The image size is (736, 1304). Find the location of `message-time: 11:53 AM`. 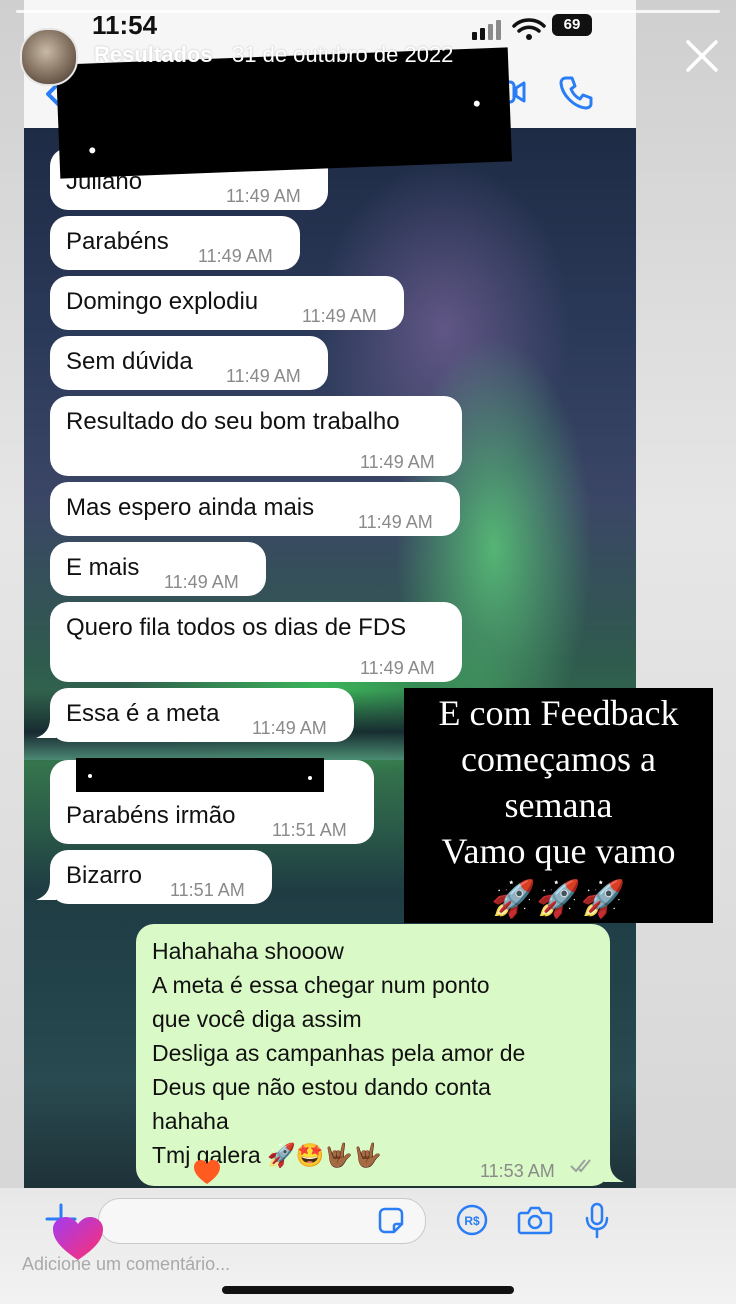

message-time: 11:53 AM is located at coordinates (517, 1171).